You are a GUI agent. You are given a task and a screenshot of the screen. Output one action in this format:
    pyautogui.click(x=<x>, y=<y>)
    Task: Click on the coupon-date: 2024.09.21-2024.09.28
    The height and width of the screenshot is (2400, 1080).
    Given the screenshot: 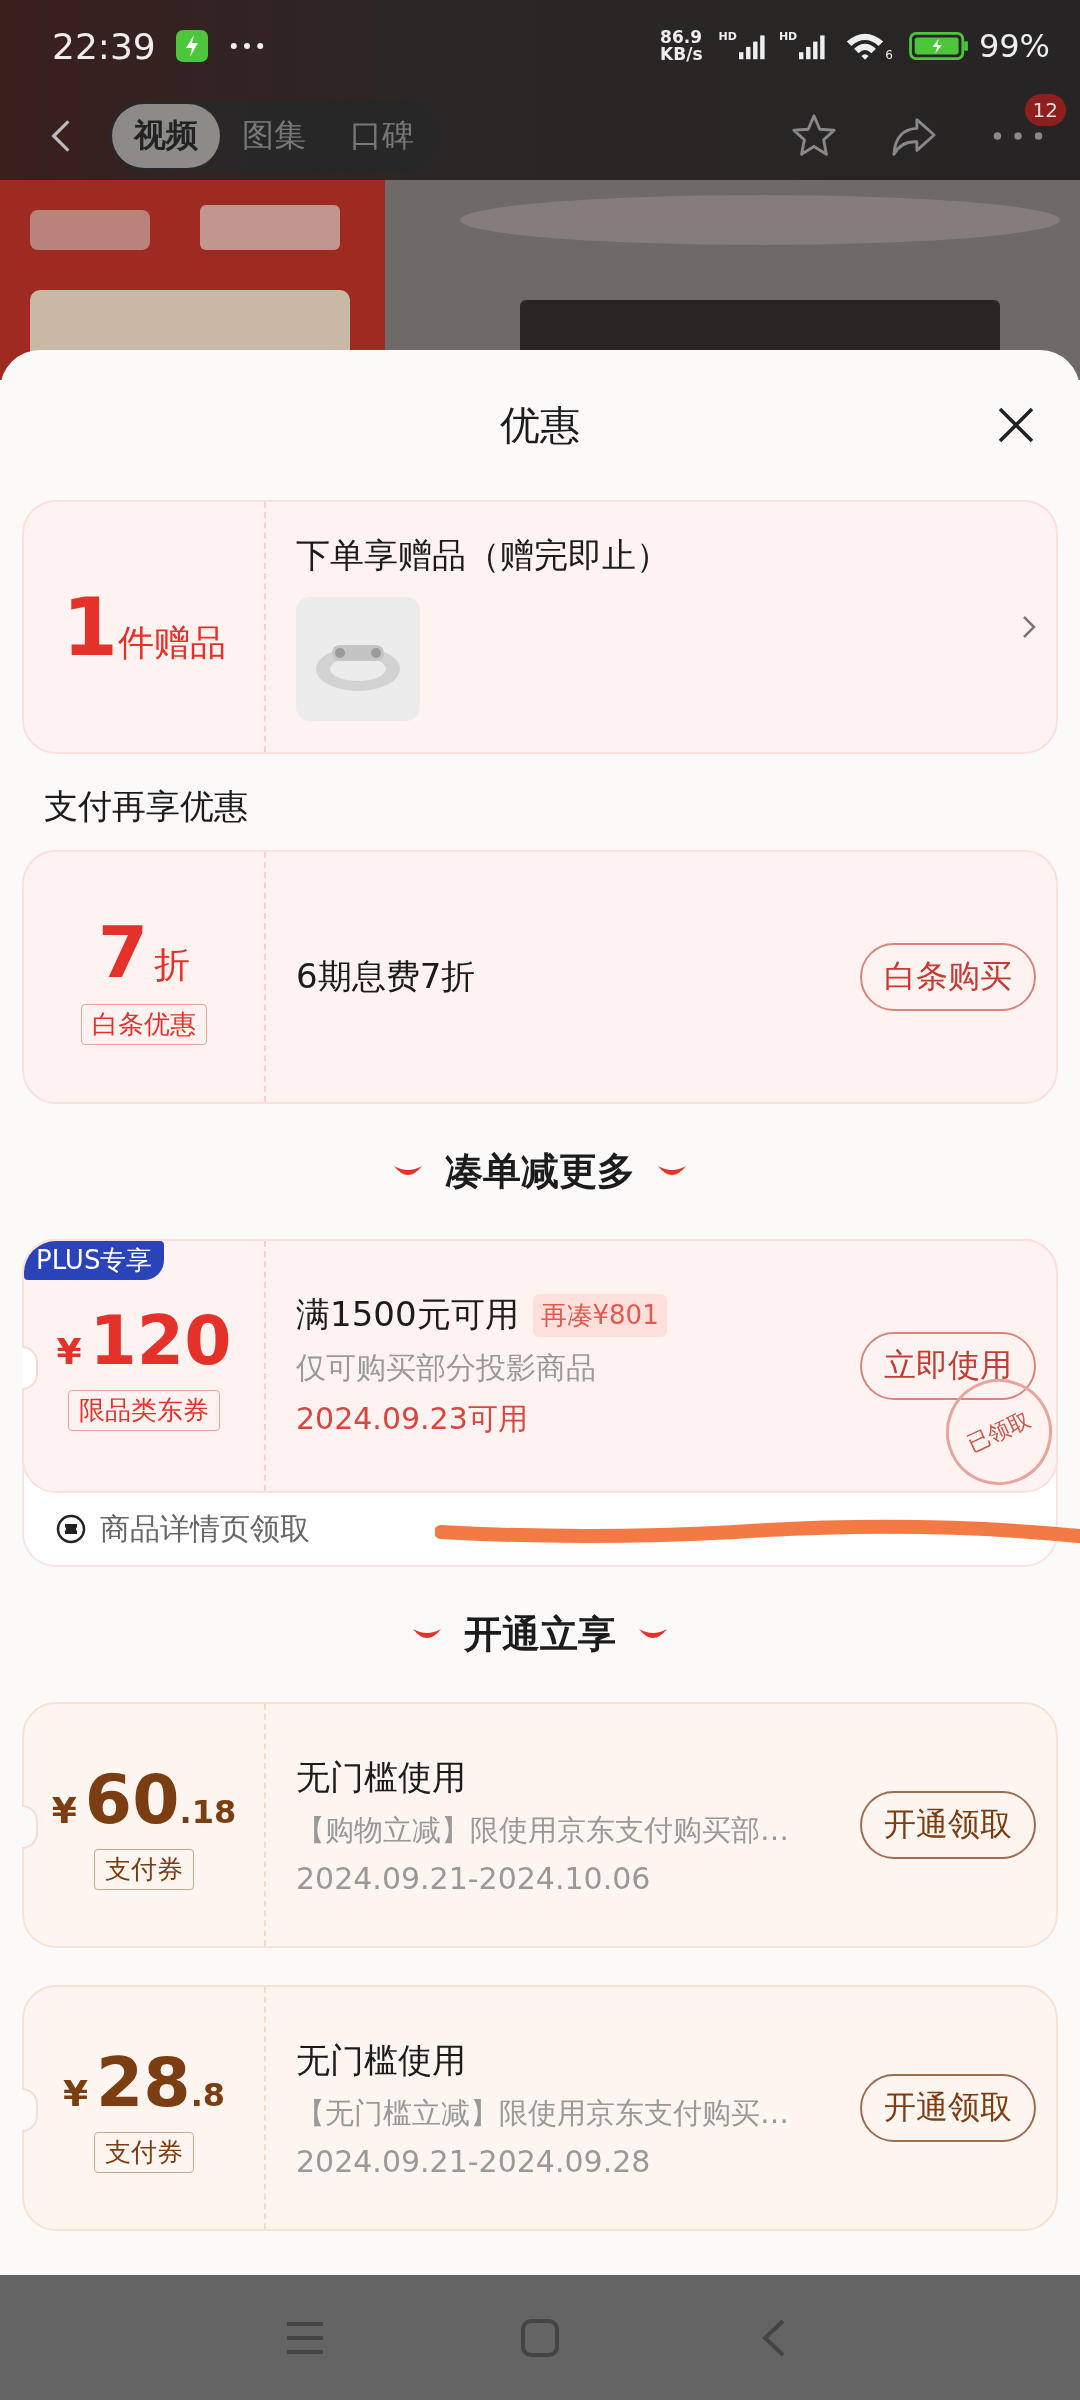 What is the action you would take?
    pyautogui.click(x=474, y=2161)
    